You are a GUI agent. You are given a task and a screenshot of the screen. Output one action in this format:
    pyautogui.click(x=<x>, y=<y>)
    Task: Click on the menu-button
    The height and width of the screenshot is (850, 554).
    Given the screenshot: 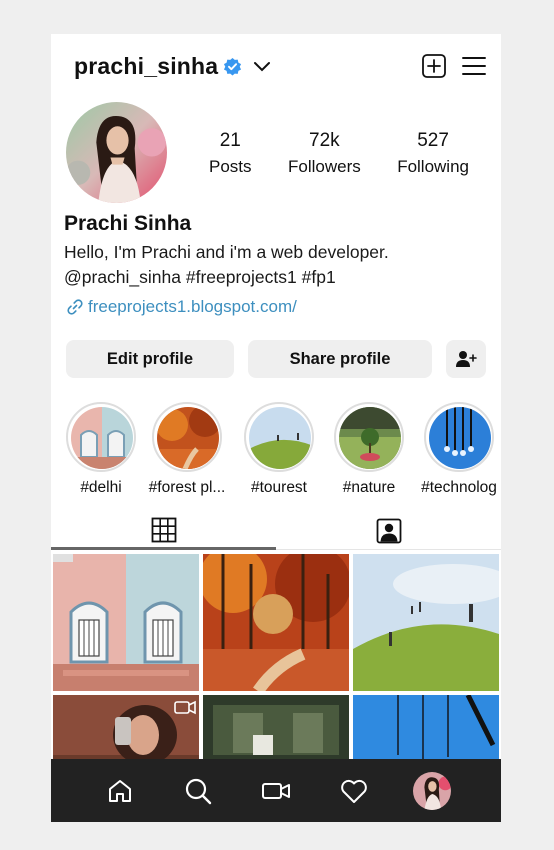 What is the action you would take?
    pyautogui.click(x=474, y=66)
    